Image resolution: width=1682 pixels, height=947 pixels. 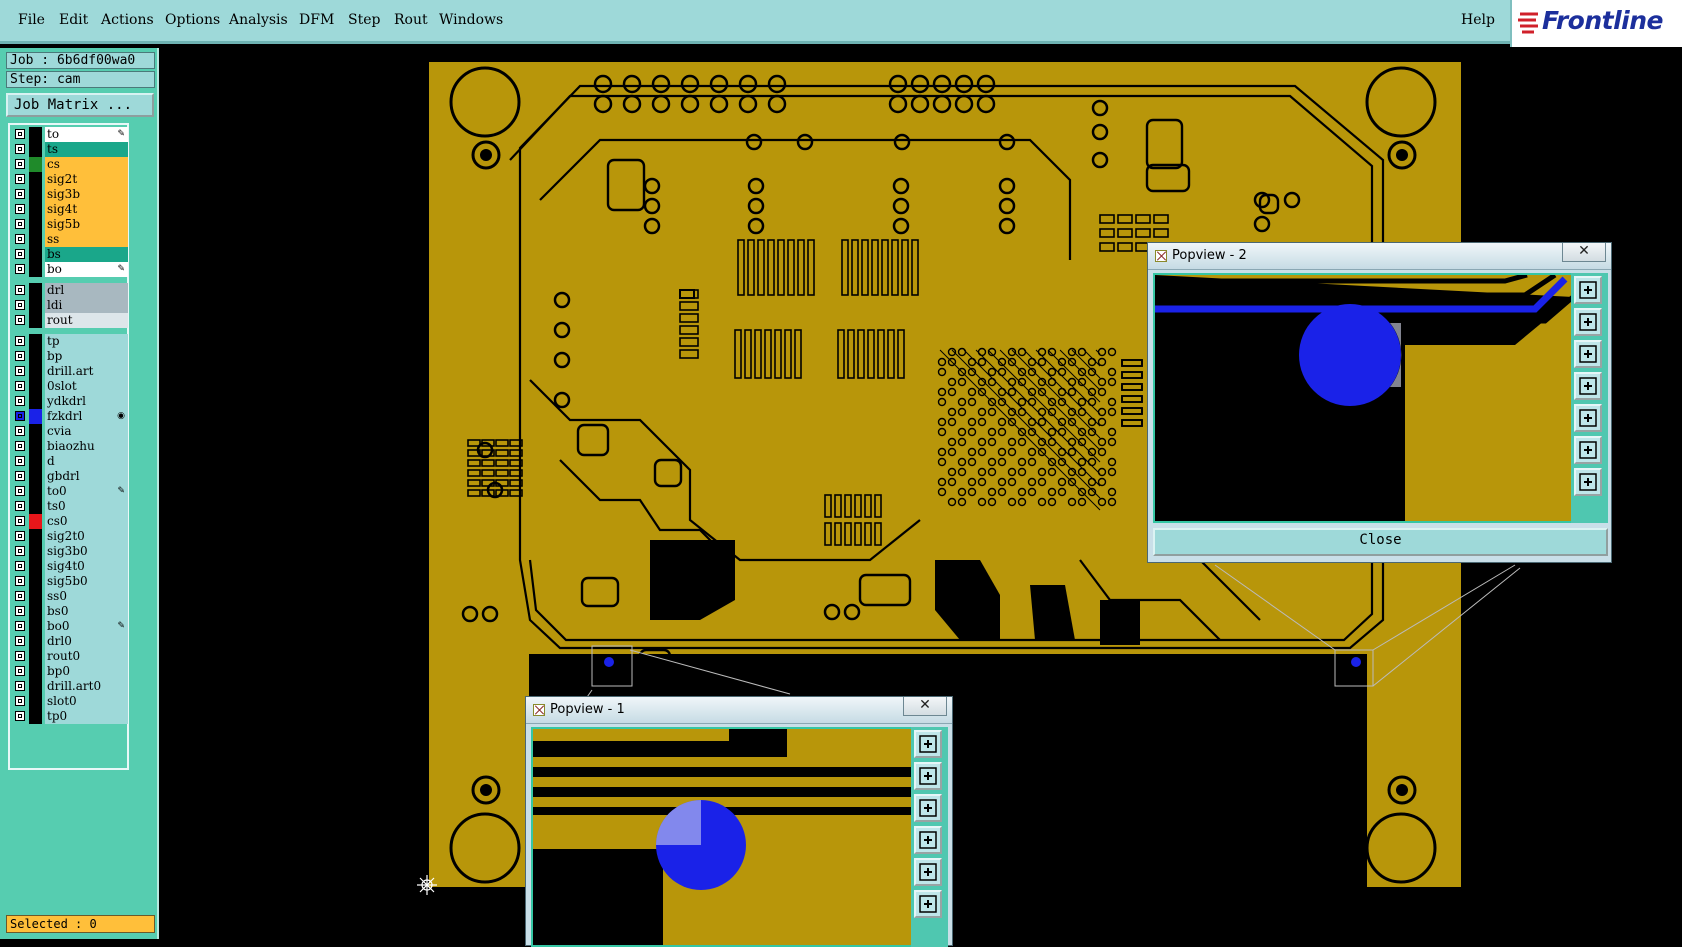 I want to click on layer-row-bp0: bp0, so click(x=70, y=671).